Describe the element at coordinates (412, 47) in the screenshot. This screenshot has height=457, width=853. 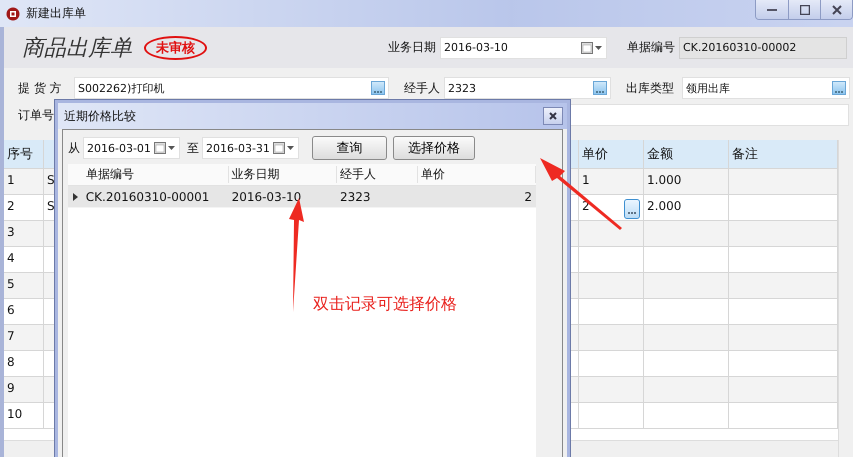
I see `field-label: 业务日期` at that location.